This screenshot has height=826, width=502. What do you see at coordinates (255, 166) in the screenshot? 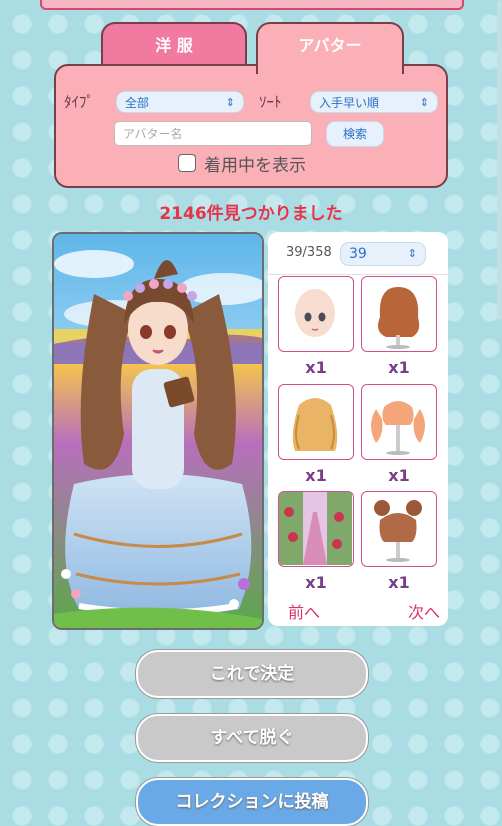
I see `show-wearing-label: 着用中を表示` at bounding box center [255, 166].